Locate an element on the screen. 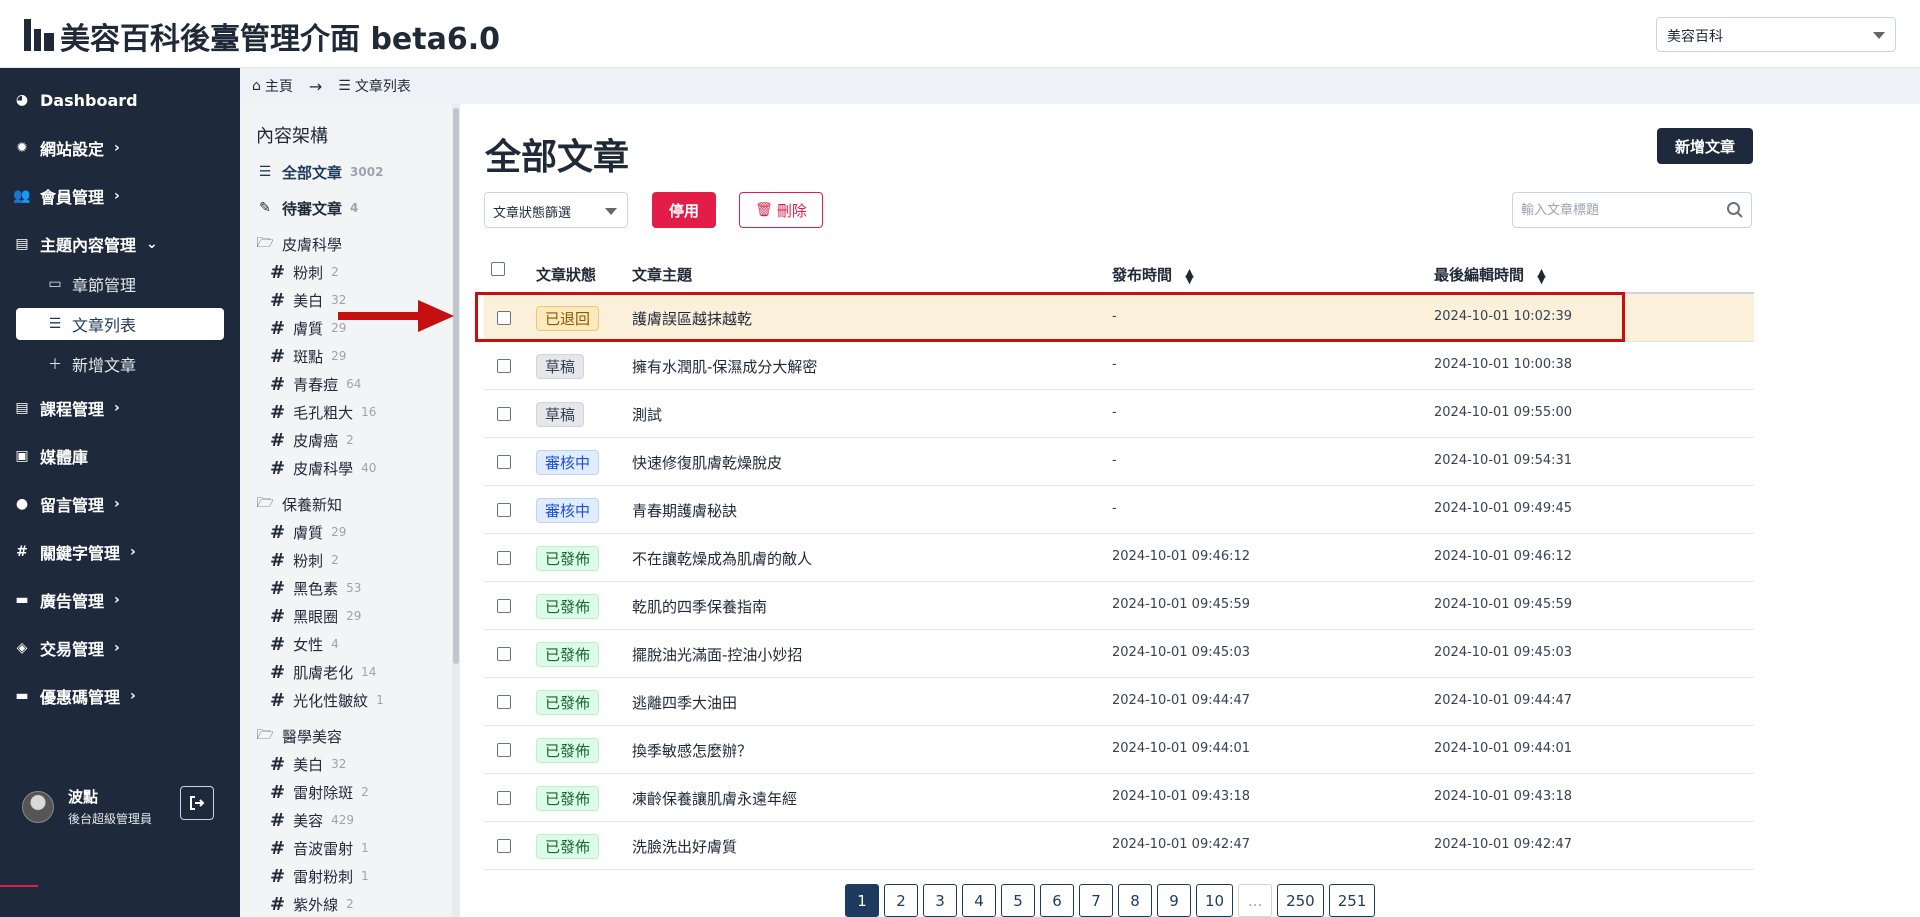  page-button: 5 is located at coordinates (1018, 900).